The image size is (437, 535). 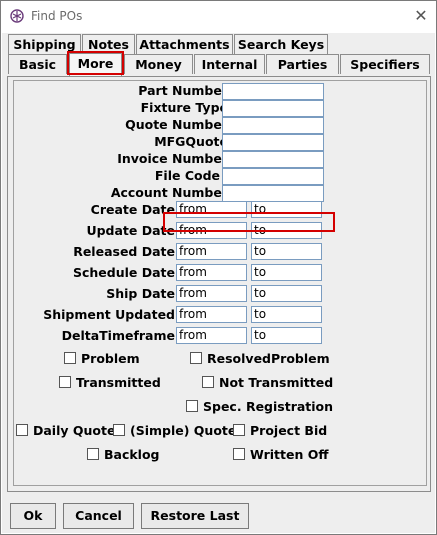 I want to click on problem-checkbox: Problem, so click(x=102, y=358).